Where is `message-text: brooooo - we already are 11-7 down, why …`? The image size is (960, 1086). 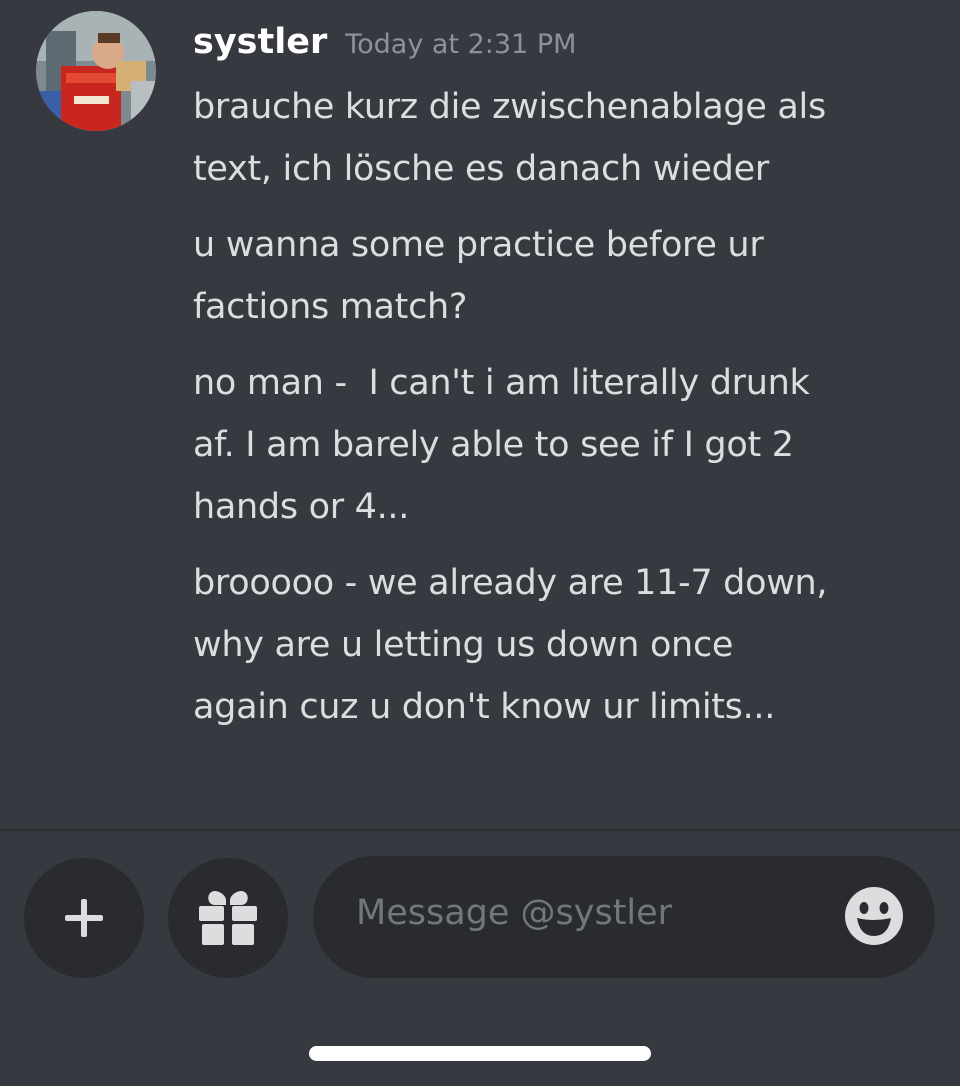
message-text: brooooo - we already are 11-7 down, why … is located at coordinates (510, 645).